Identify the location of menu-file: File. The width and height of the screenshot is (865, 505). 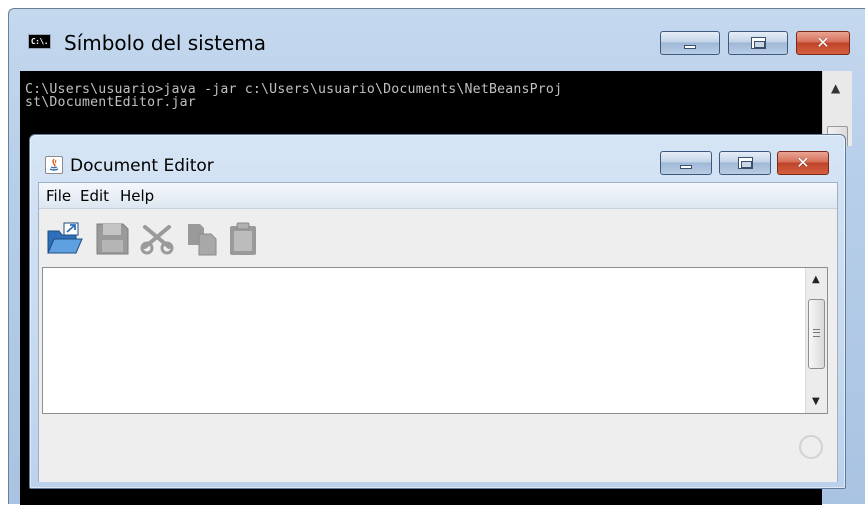
(58, 196).